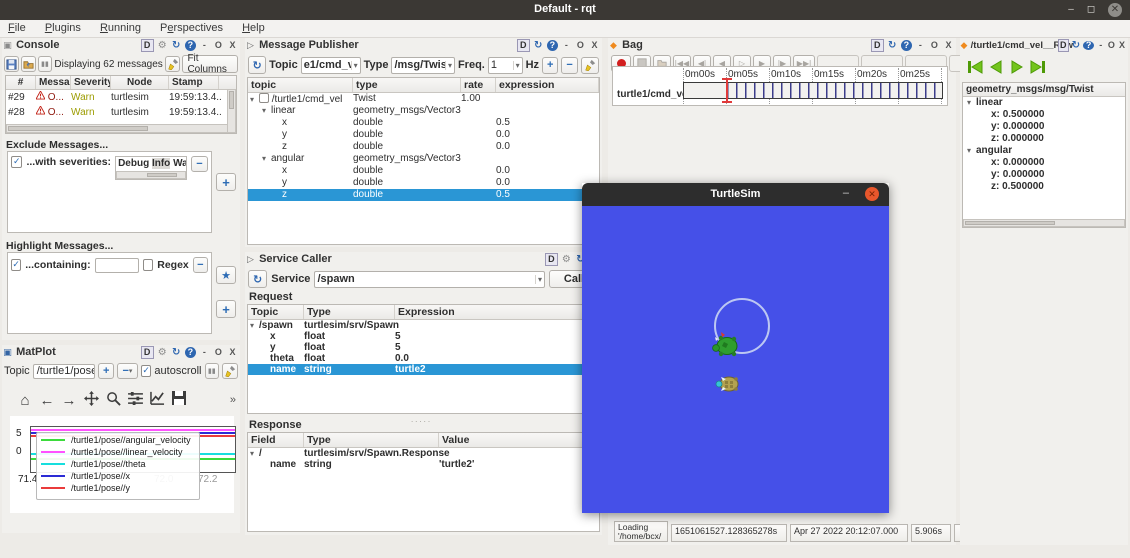 The width and height of the screenshot is (1130, 558). I want to click on fit-columns-button: Fit Columns, so click(210, 64).